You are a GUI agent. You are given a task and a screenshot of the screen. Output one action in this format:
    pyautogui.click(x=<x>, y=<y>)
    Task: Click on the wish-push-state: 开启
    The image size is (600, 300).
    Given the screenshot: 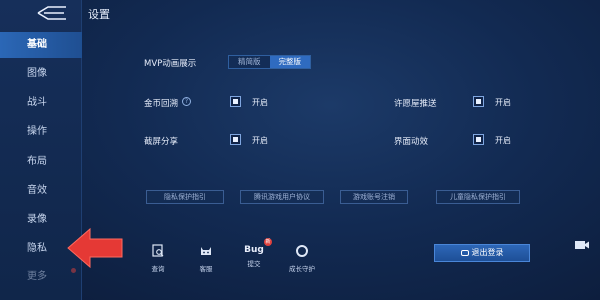 What is the action you would take?
    pyautogui.click(x=503, y=102)
    